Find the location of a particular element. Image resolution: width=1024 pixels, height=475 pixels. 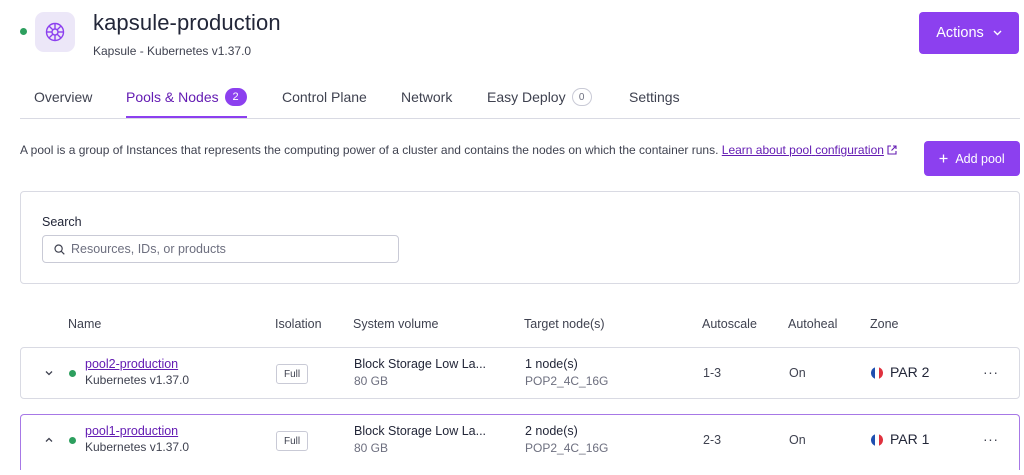

pool-name-link: pool2-production is located at coordinates (131, 364).